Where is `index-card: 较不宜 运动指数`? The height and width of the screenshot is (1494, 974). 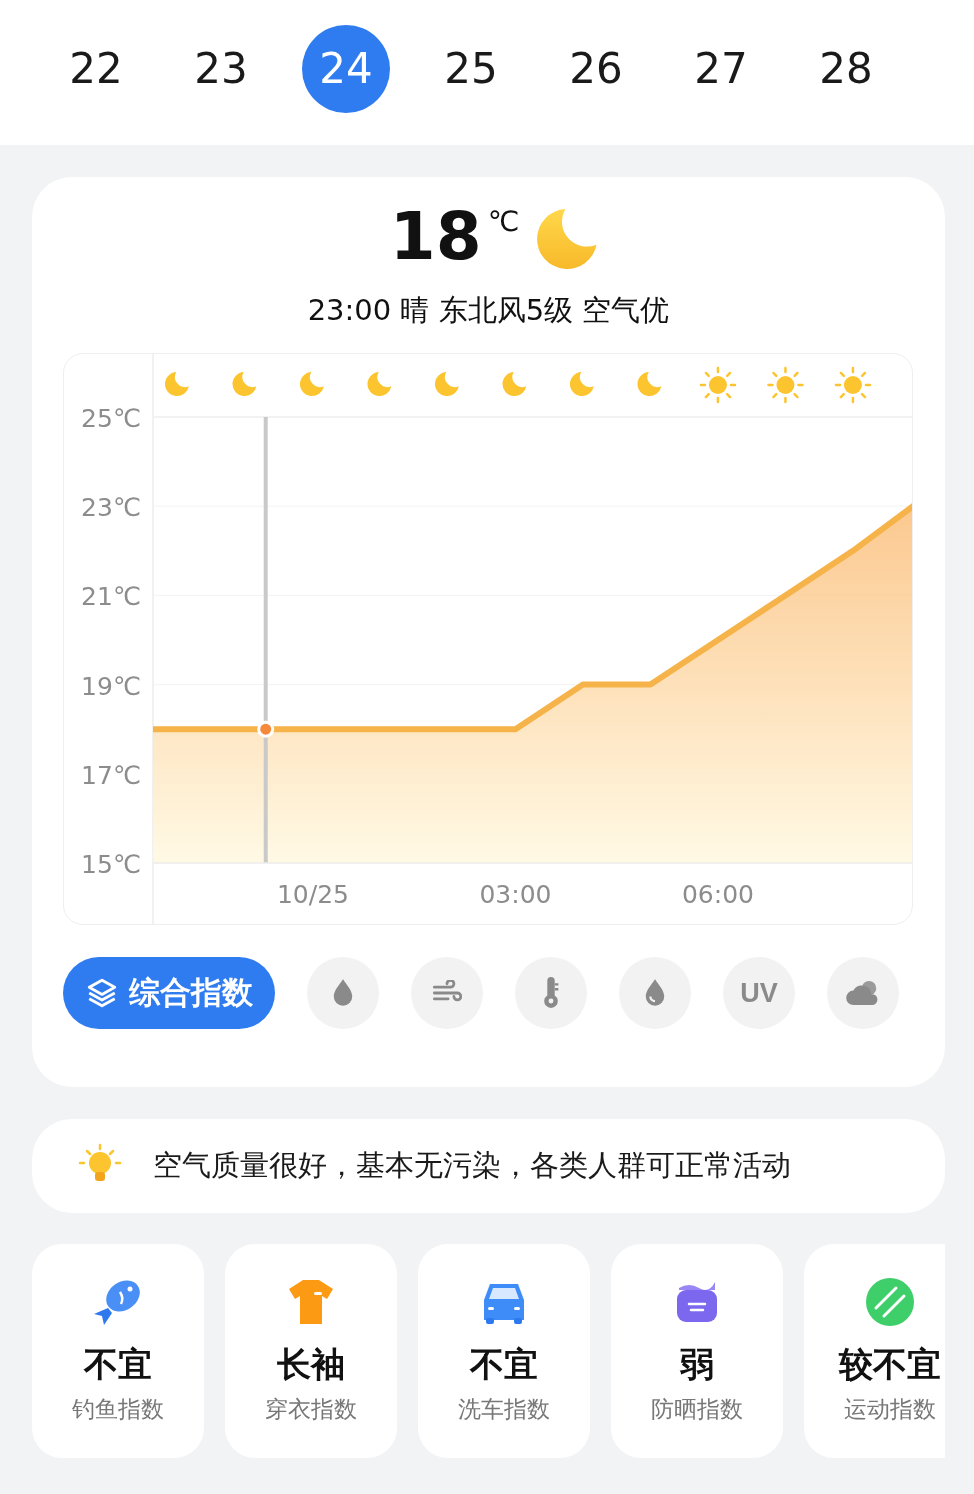
index-card: 较不宜 运动指数 is located at coordinates (874, 1351).